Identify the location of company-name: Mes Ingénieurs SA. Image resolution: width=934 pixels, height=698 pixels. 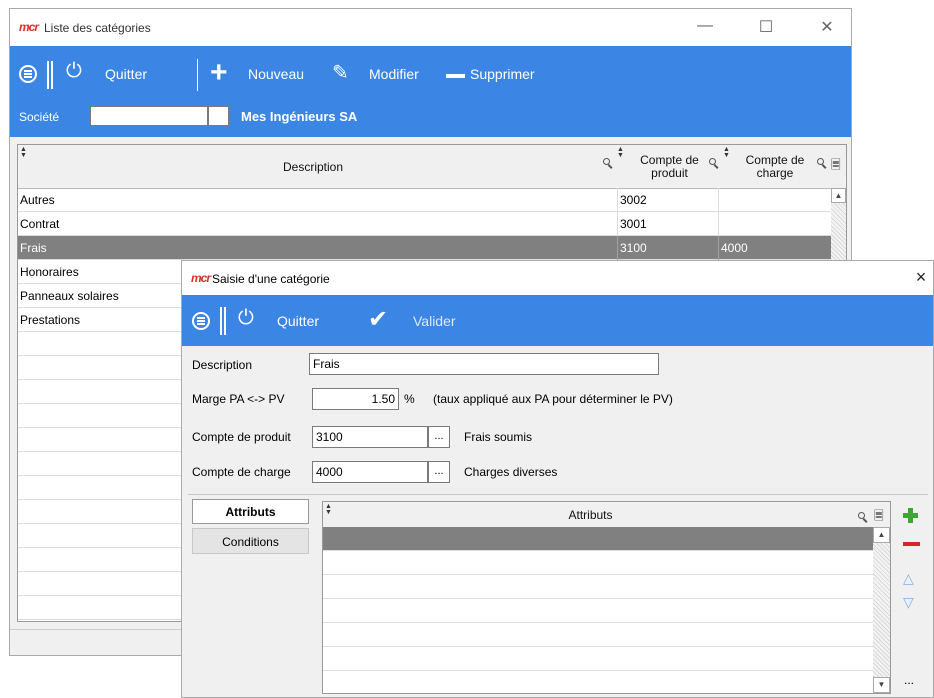
(299, 116).